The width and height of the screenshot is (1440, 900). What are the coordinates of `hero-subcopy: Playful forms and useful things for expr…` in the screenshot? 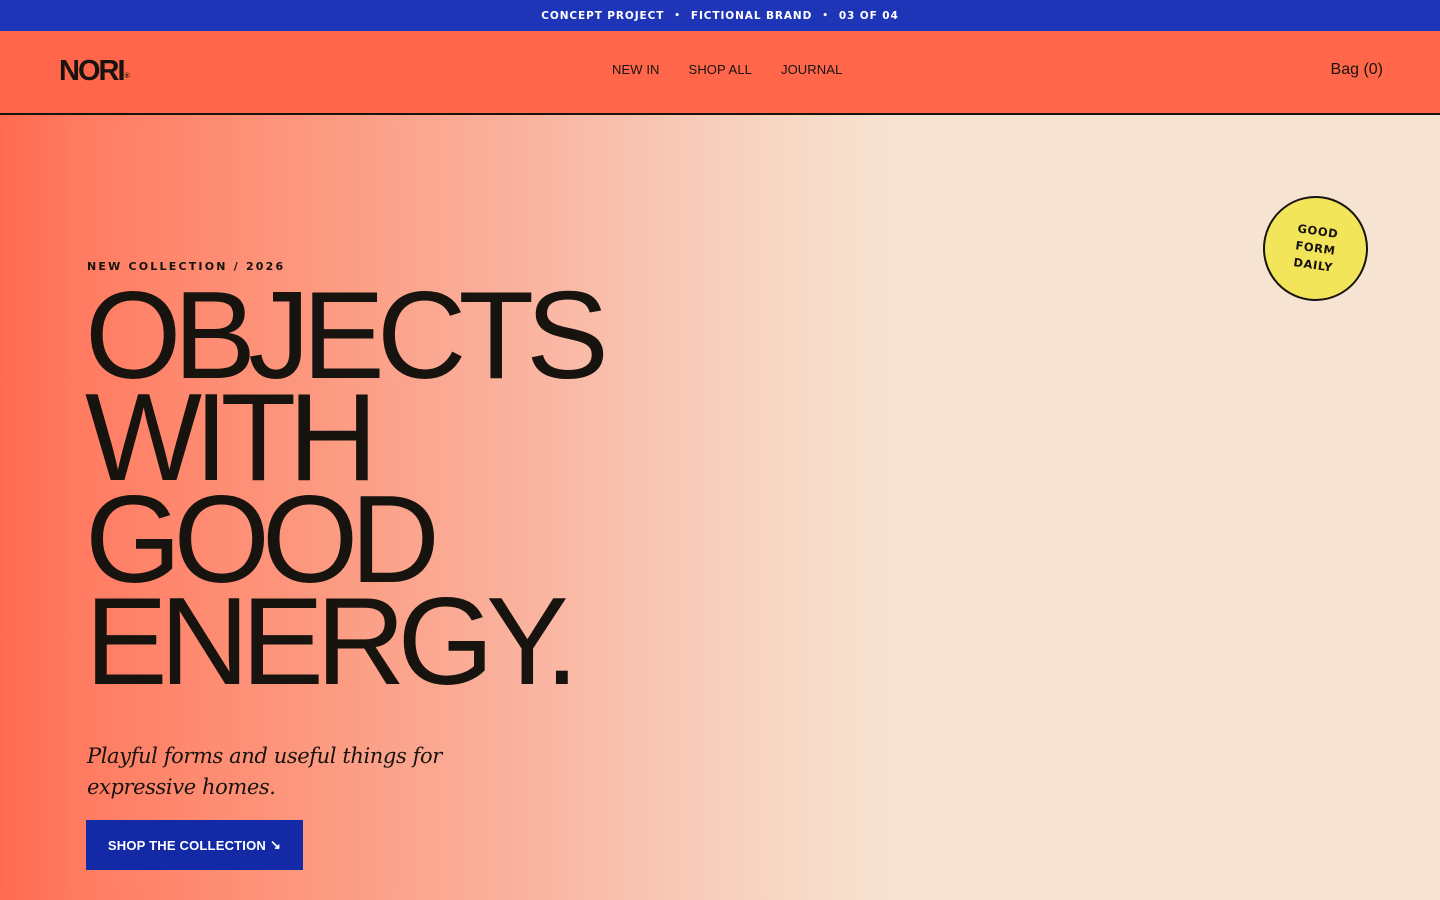 It's located at (264, 771).